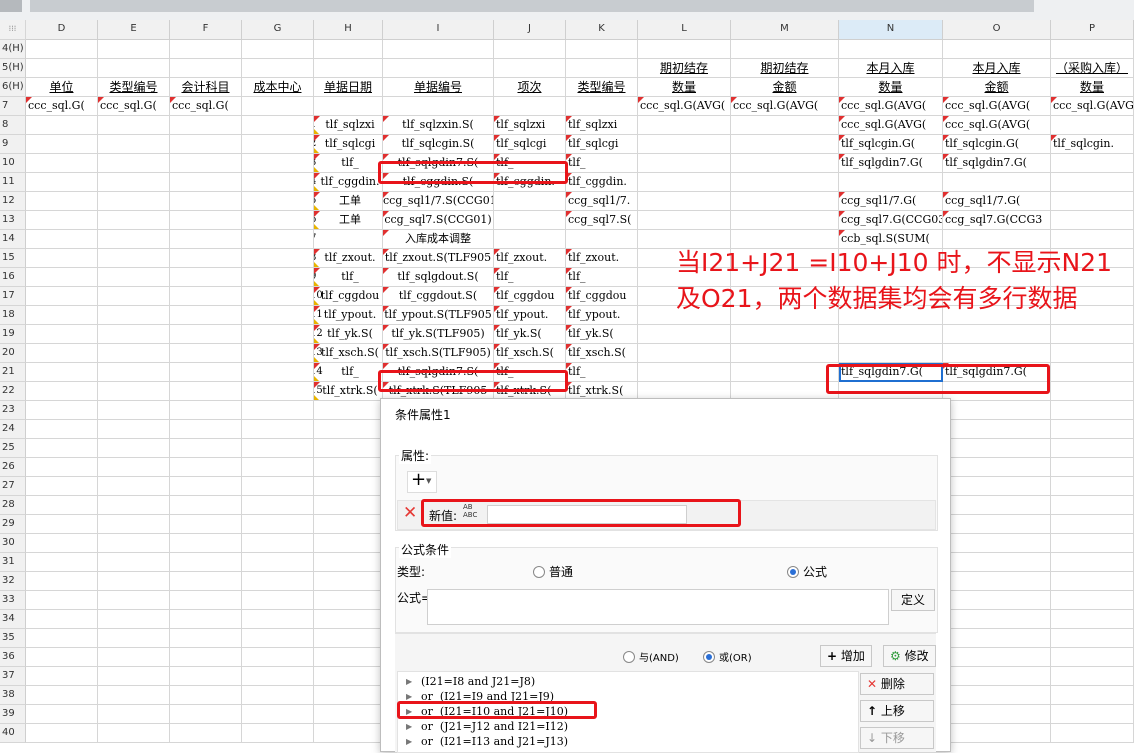 This screenshot has width=1134, height=753. What do you see at coordinates (206, 30) in the screenshot?
I see `column-header-F: F` at bounding box center [206, 30].